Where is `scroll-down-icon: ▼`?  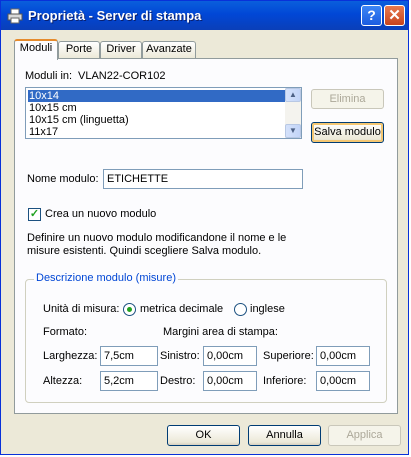 scroll-down-icon: ▼ is located at coordinates (293, 131).